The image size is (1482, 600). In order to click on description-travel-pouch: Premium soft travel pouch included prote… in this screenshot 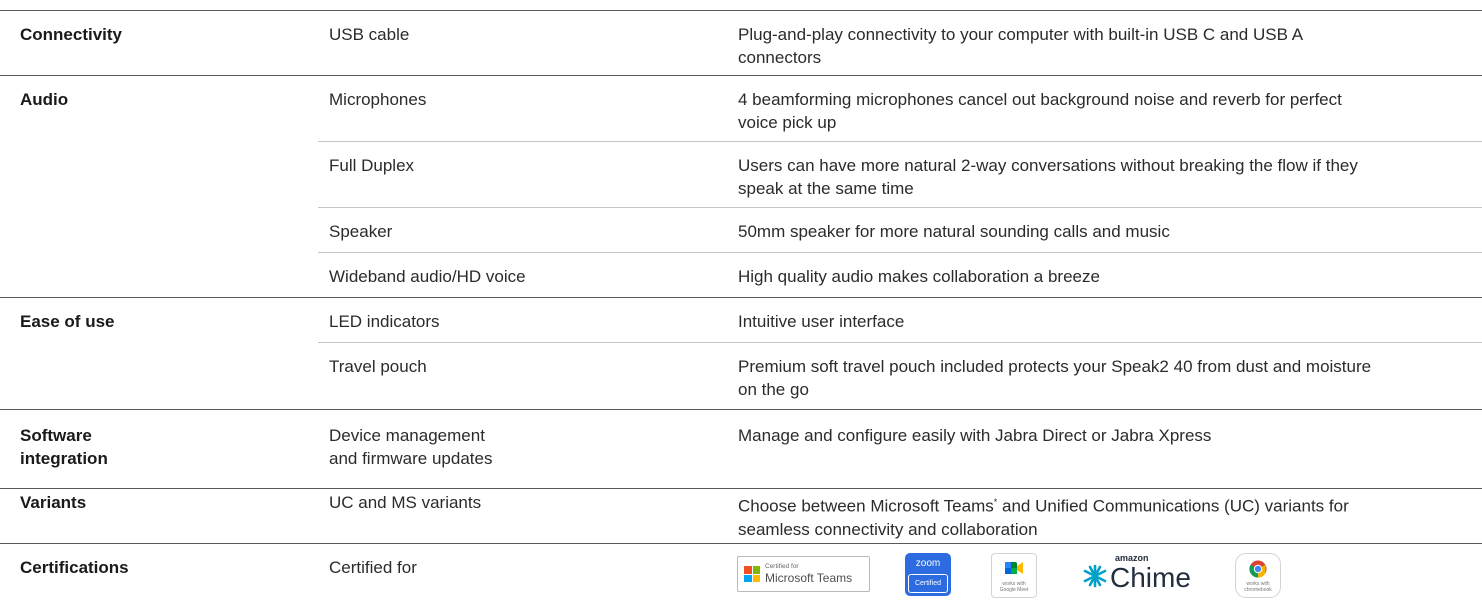, I will do `click(1055, 378)`.